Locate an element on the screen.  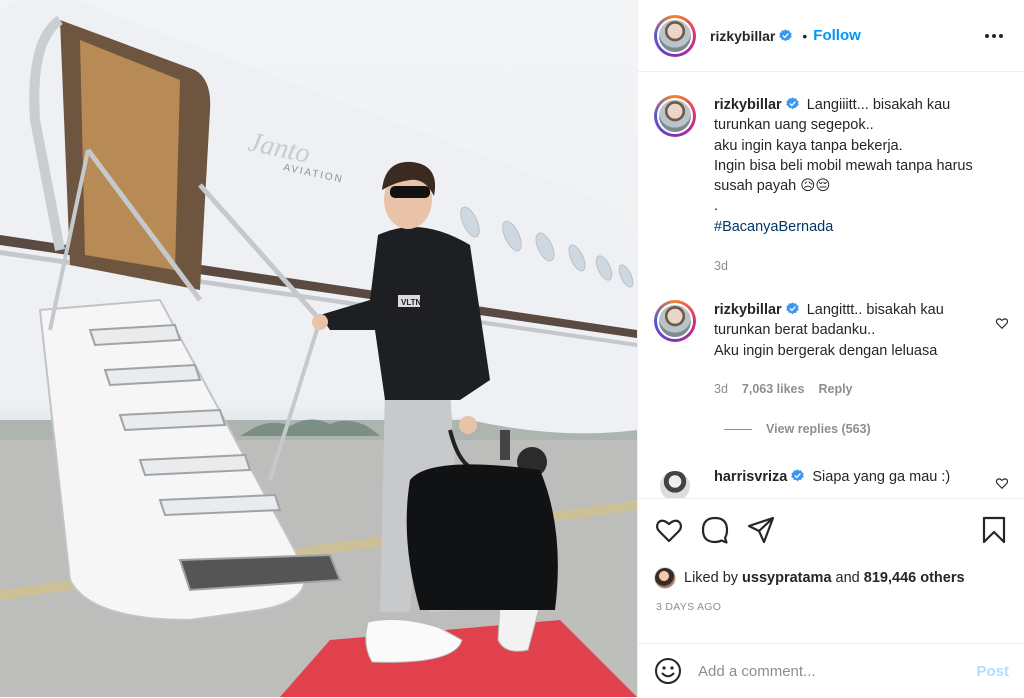
comment-item: harrisvriza Siapa yang ga mau :) is located at coordinates (831, 481).